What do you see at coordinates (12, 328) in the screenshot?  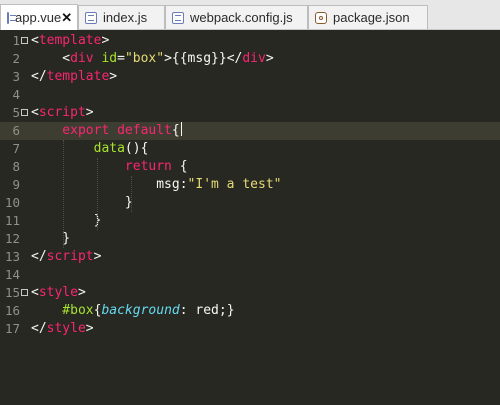 I see `line-number: 17` at bounding box center [12, 328].